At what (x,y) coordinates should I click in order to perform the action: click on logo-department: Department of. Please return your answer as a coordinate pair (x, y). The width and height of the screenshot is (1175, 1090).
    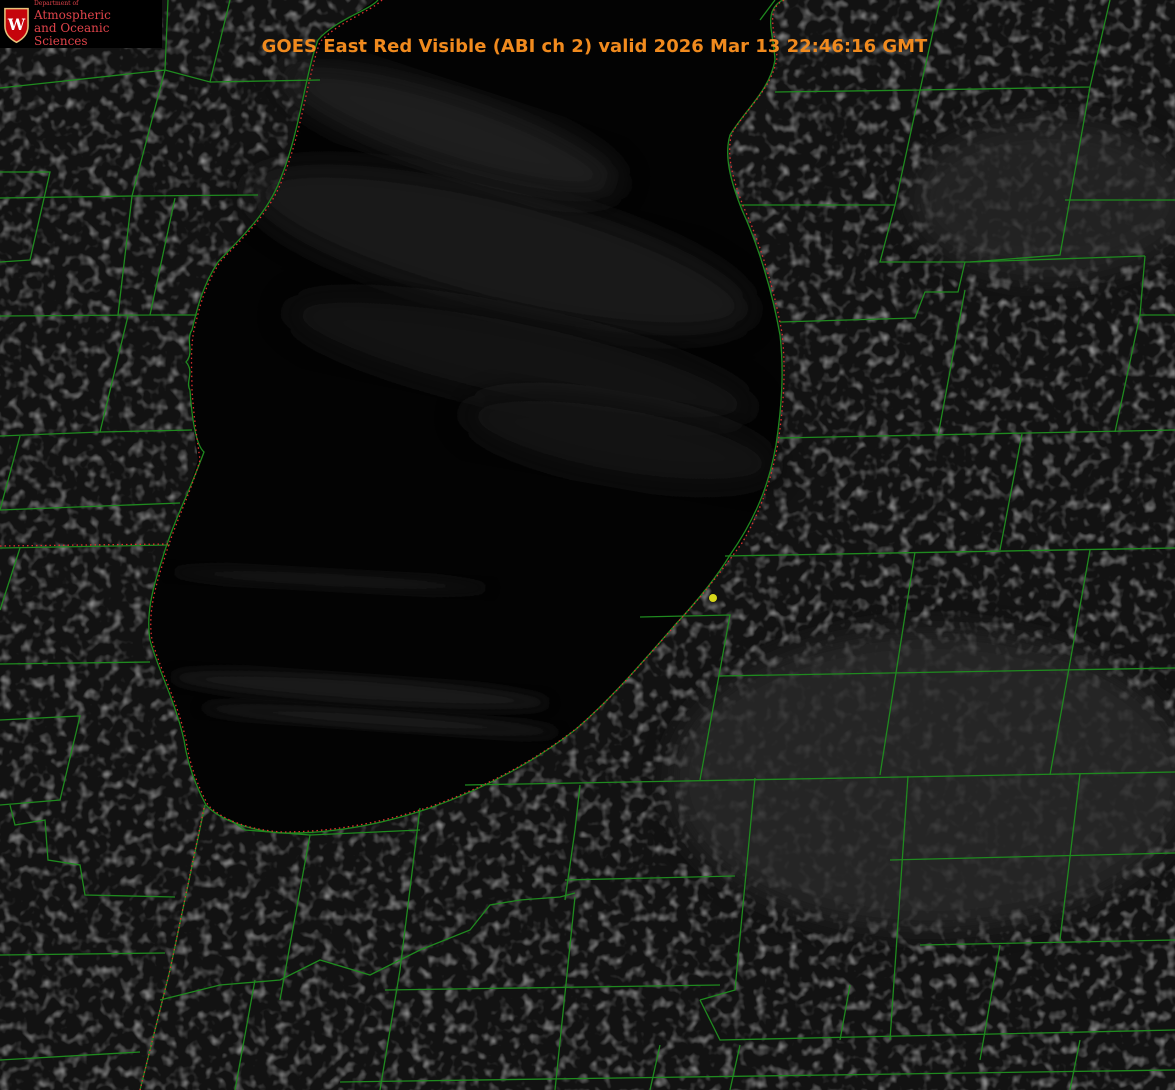
    Looking at the image, I should click on (56, 3).